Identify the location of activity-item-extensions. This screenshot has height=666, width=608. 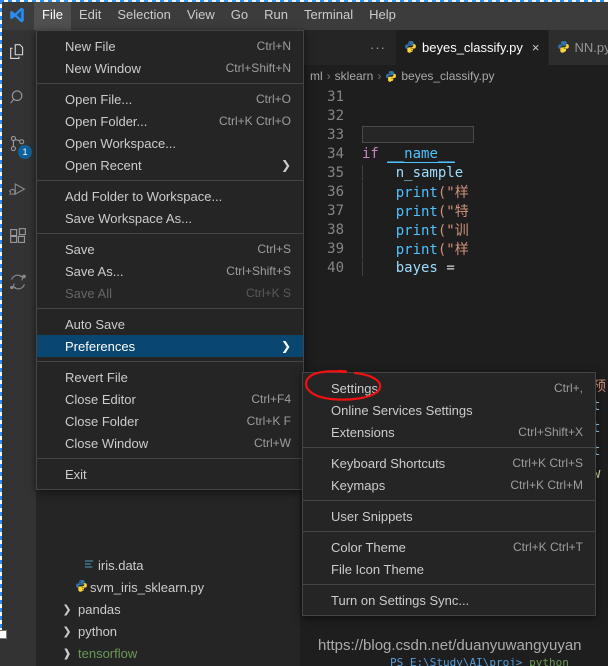
(18, 237).